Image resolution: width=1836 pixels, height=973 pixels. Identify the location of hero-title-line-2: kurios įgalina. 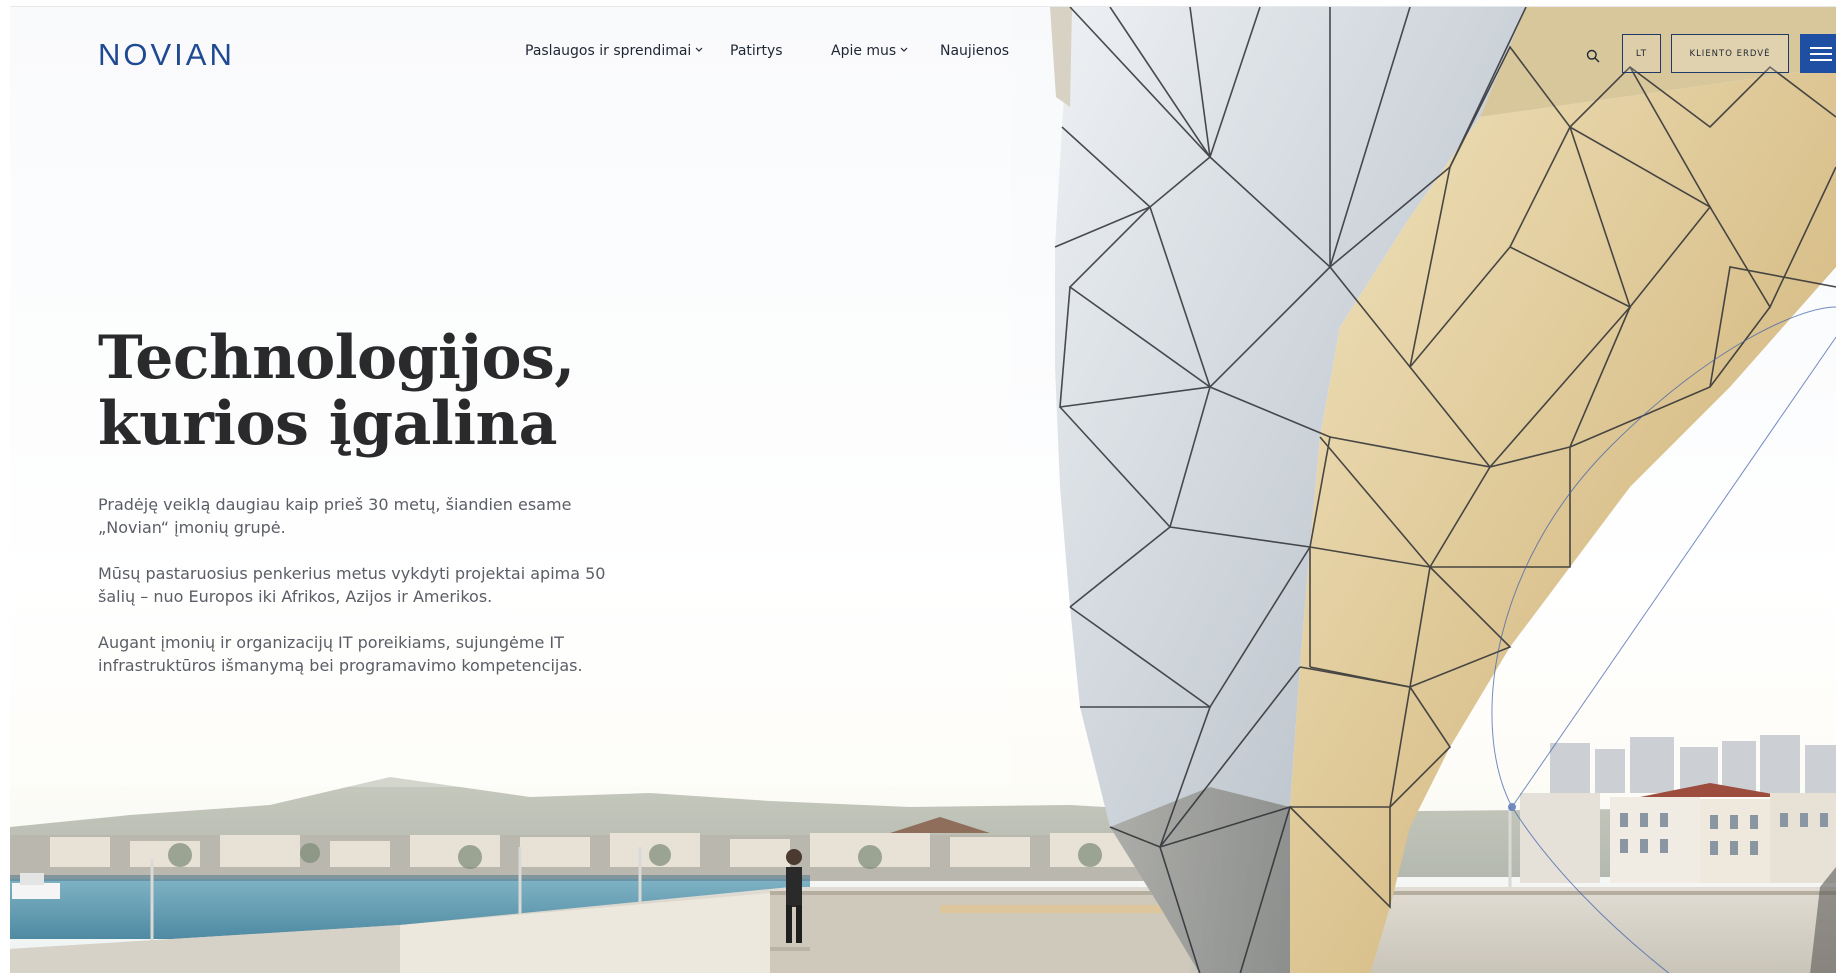
(328, 424).